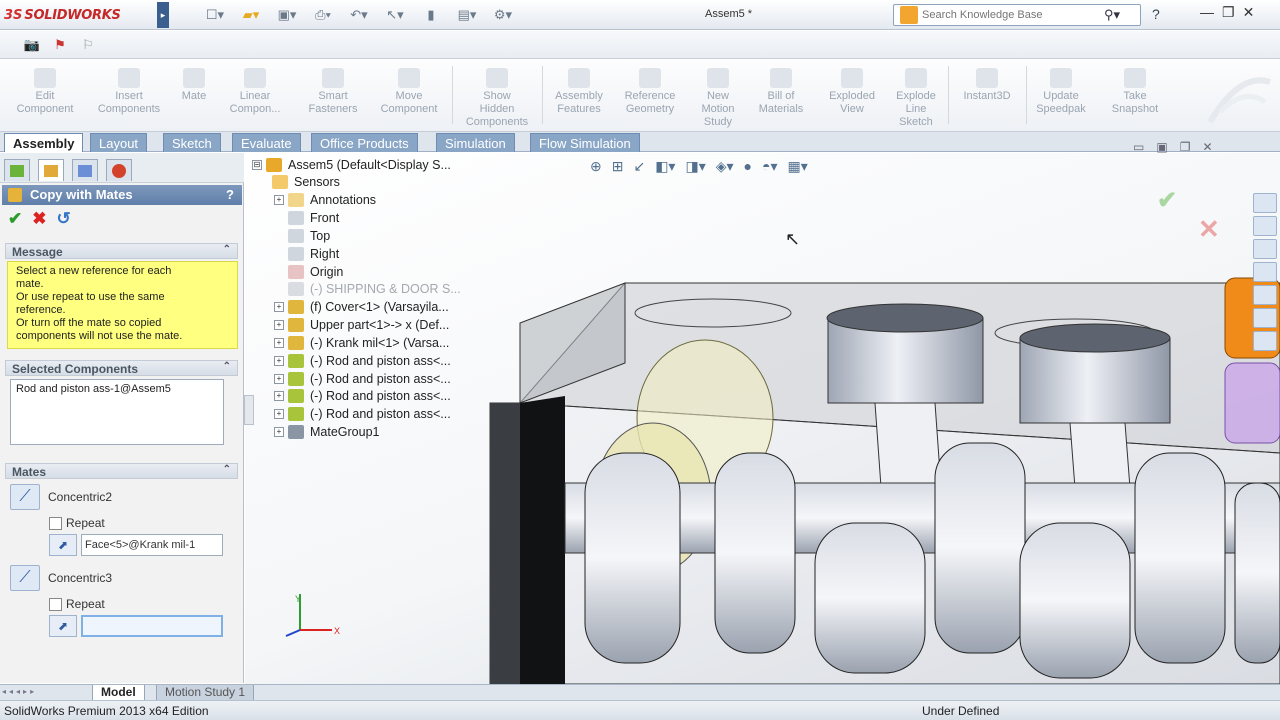  Describe the element at coordinates (1135, 92) in the screenshot. I see `take-snapshot-button: Take Snapshot` at that location.